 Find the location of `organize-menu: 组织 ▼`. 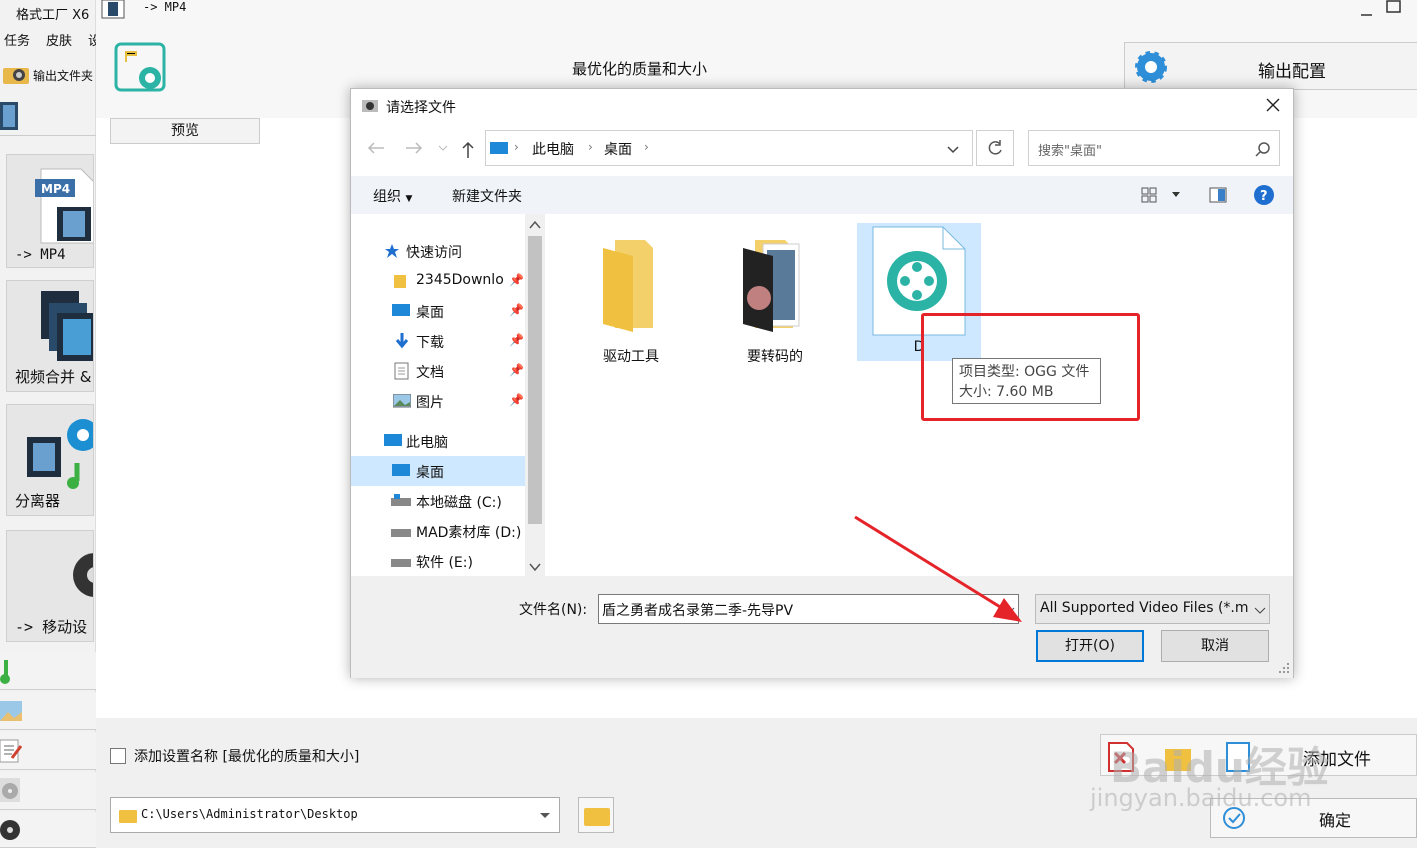

organize-menu: 组织 ▼ is located at coordinates (392, 196).